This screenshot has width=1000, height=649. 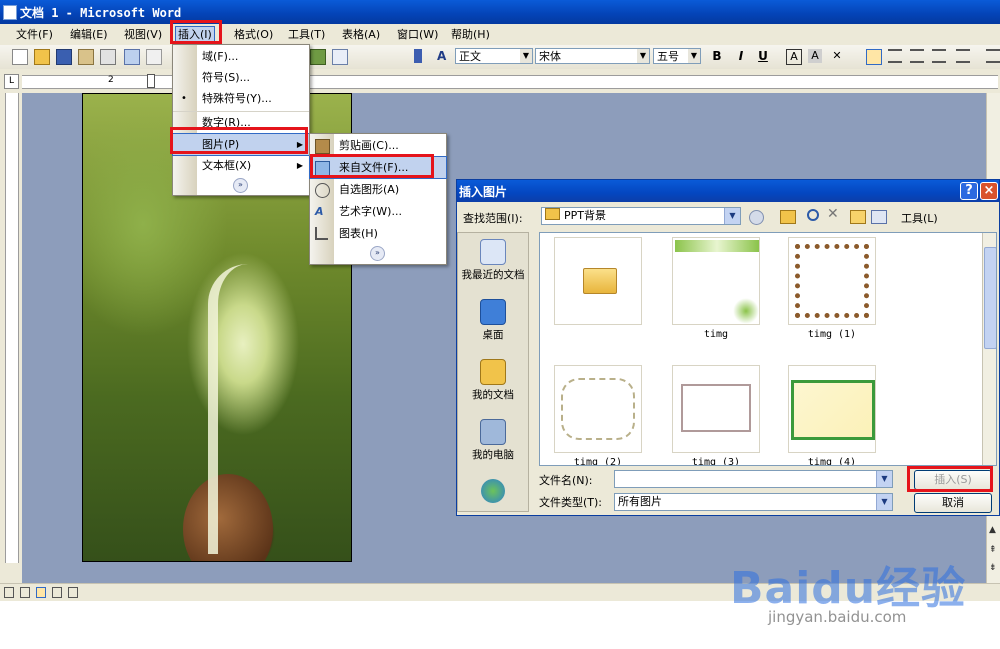 I want to click on permission-icon, so click(x=86, y=57).